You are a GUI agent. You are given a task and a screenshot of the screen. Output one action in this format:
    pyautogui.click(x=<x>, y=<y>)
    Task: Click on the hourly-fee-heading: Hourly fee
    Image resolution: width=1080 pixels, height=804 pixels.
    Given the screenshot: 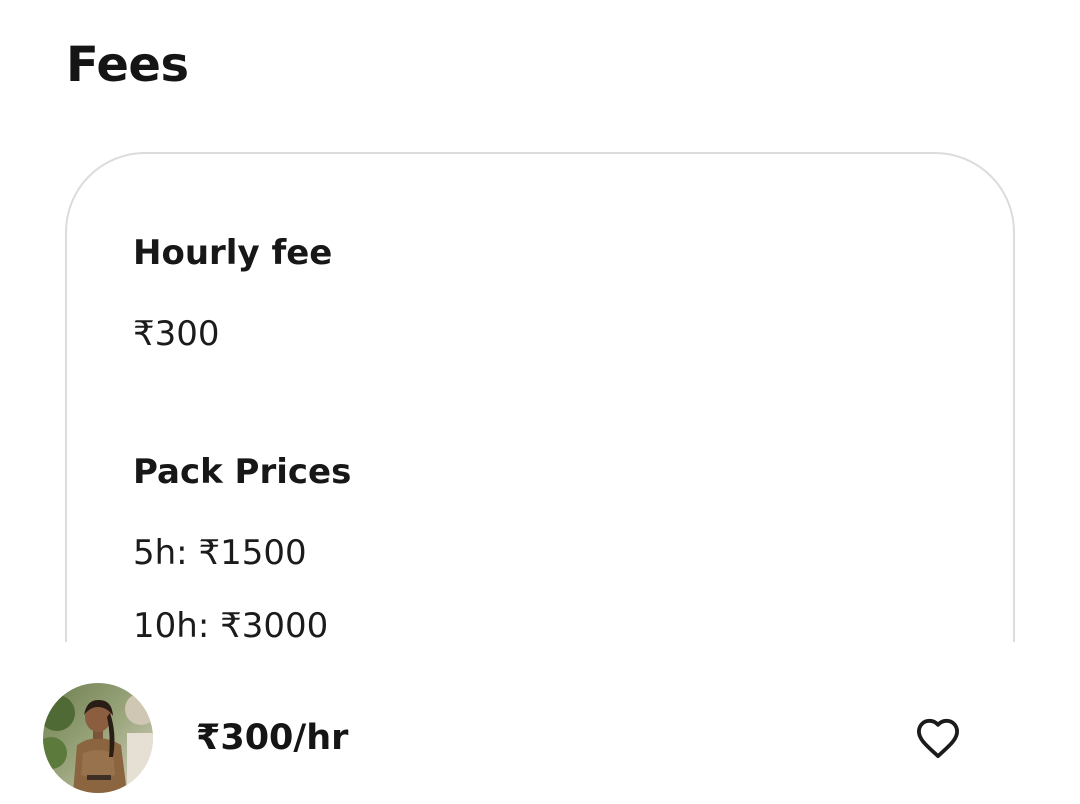 What is the action you would take?
    pyautogui.click(x=233, y=253)
    